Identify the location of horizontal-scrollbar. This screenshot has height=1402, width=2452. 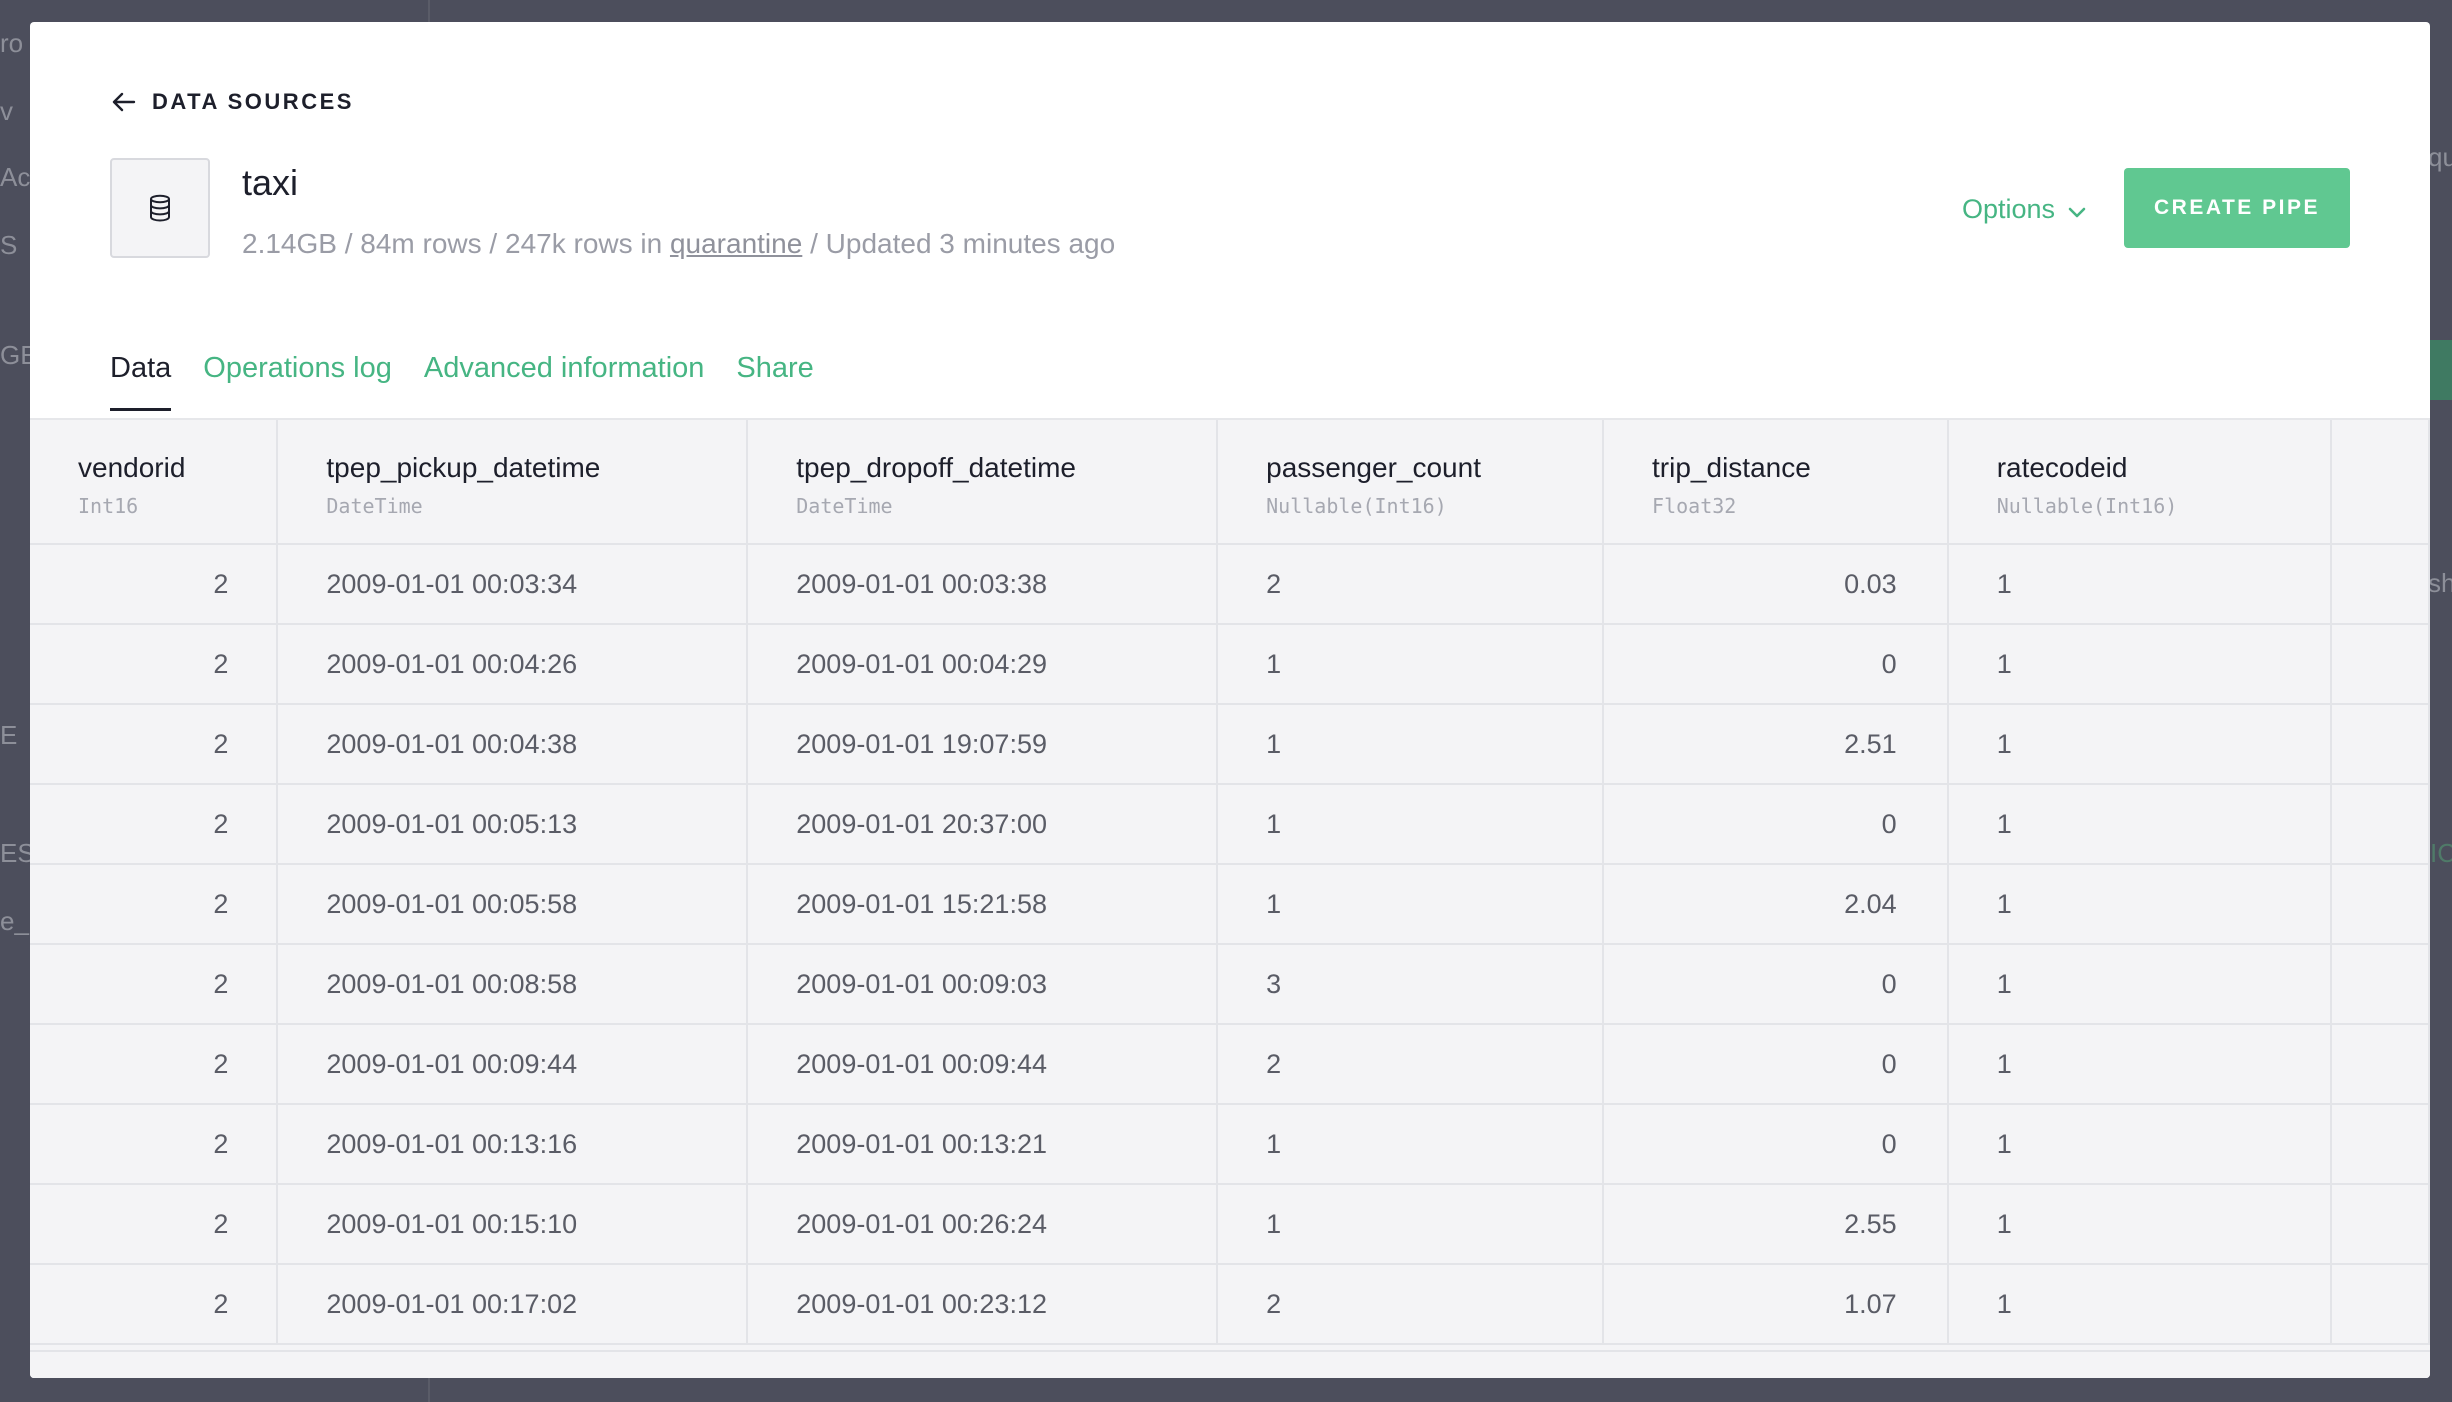
(1230, 1364).